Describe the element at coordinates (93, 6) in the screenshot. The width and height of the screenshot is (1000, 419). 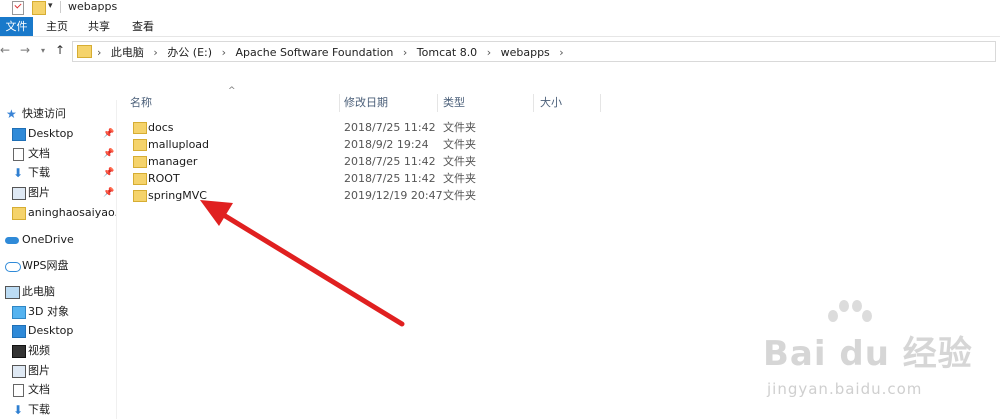
I see `window-title: webapps` at that location.